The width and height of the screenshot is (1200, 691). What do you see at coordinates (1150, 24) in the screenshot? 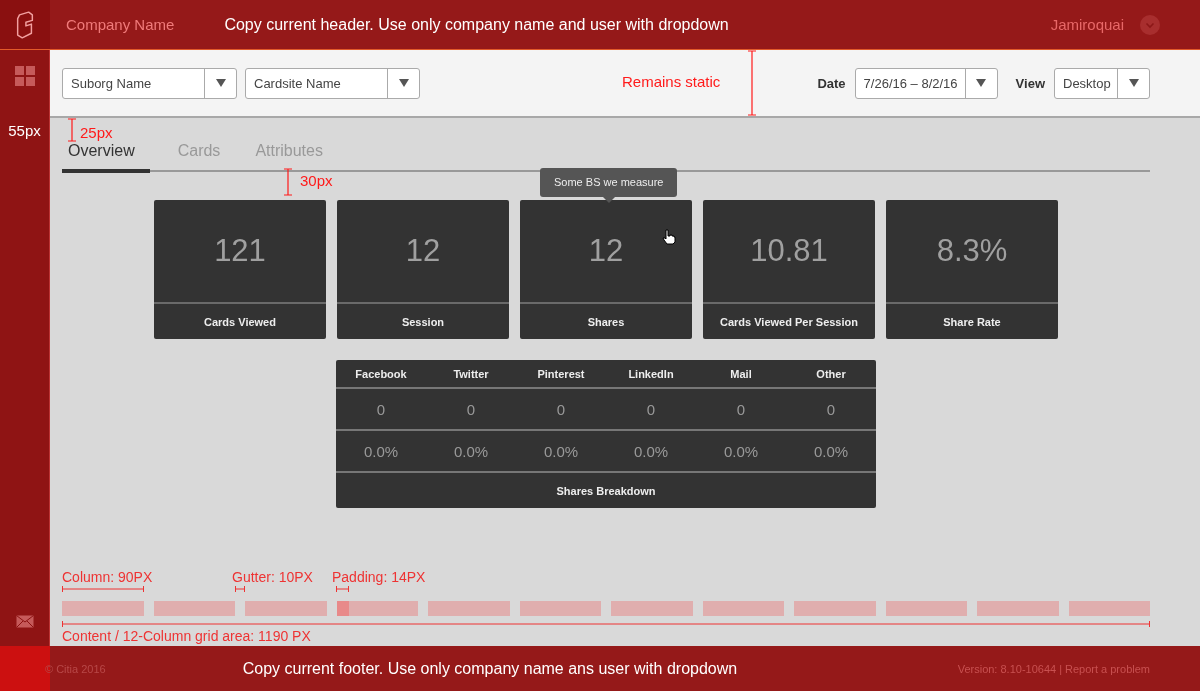
I see `chevron-down-icon` at bounding box center [1150, 24].